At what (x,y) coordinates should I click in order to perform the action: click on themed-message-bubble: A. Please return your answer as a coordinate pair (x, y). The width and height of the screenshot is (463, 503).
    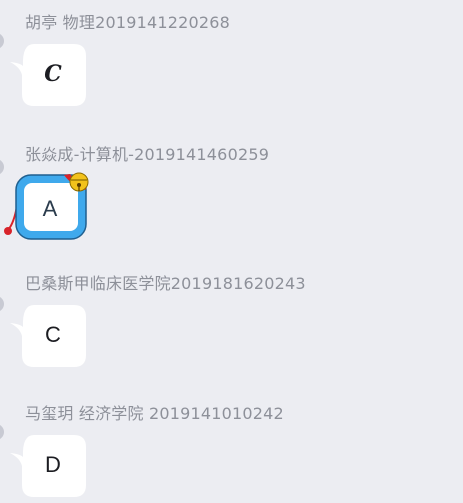
    Looking at the image, I should click on (50, 213).